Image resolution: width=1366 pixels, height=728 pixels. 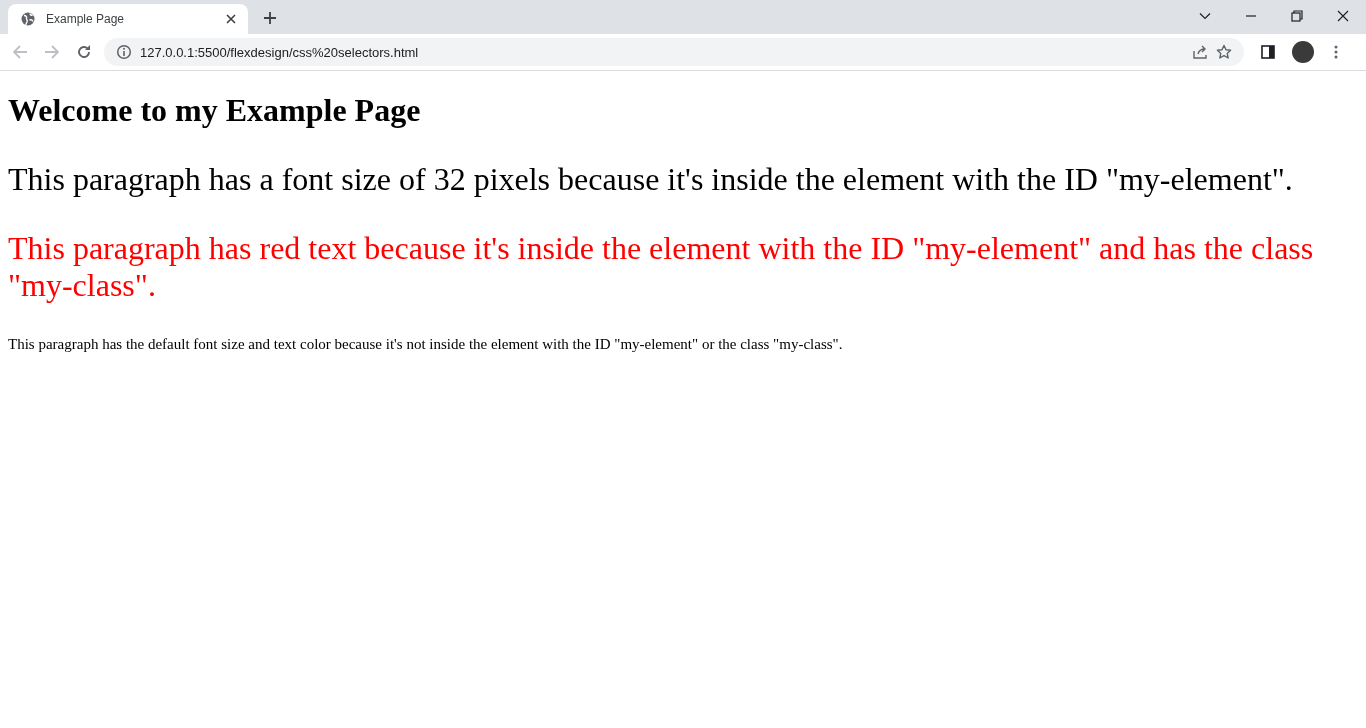 What do you see at coordinates (279, 52) in the screenshot?
I see `url-text: 127.0.0.1:5500/flexdesign/css%20selectors.html` at bounding box center [279, 52].